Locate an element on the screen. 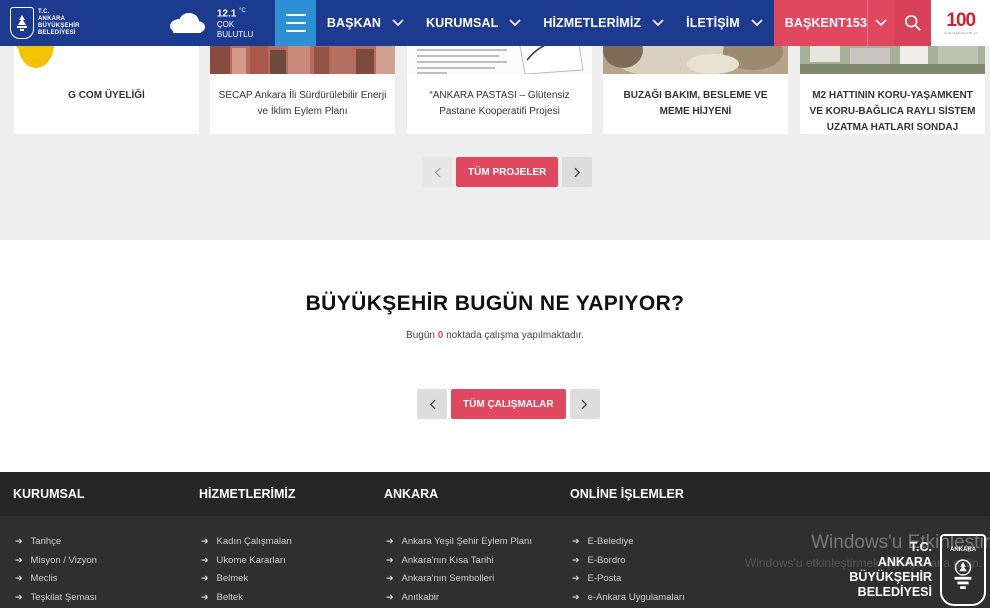 The image size is (990, 608). footer-link-label: Ankara Yeşil Şehir Eylem Planı is located at coordinates (467, 541).